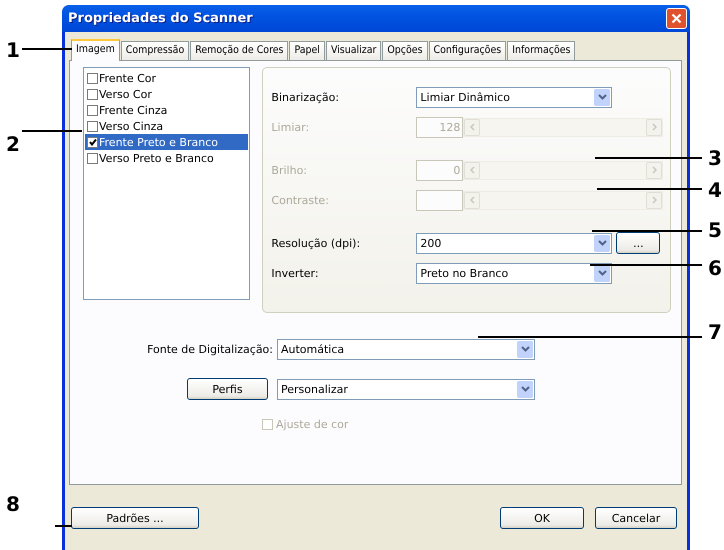 This screenshot has width=724, height=550. Describe the element at coordinates (514, 97) in the screenshot. I see `dropdown: Limiar Dinâmico` at that location.